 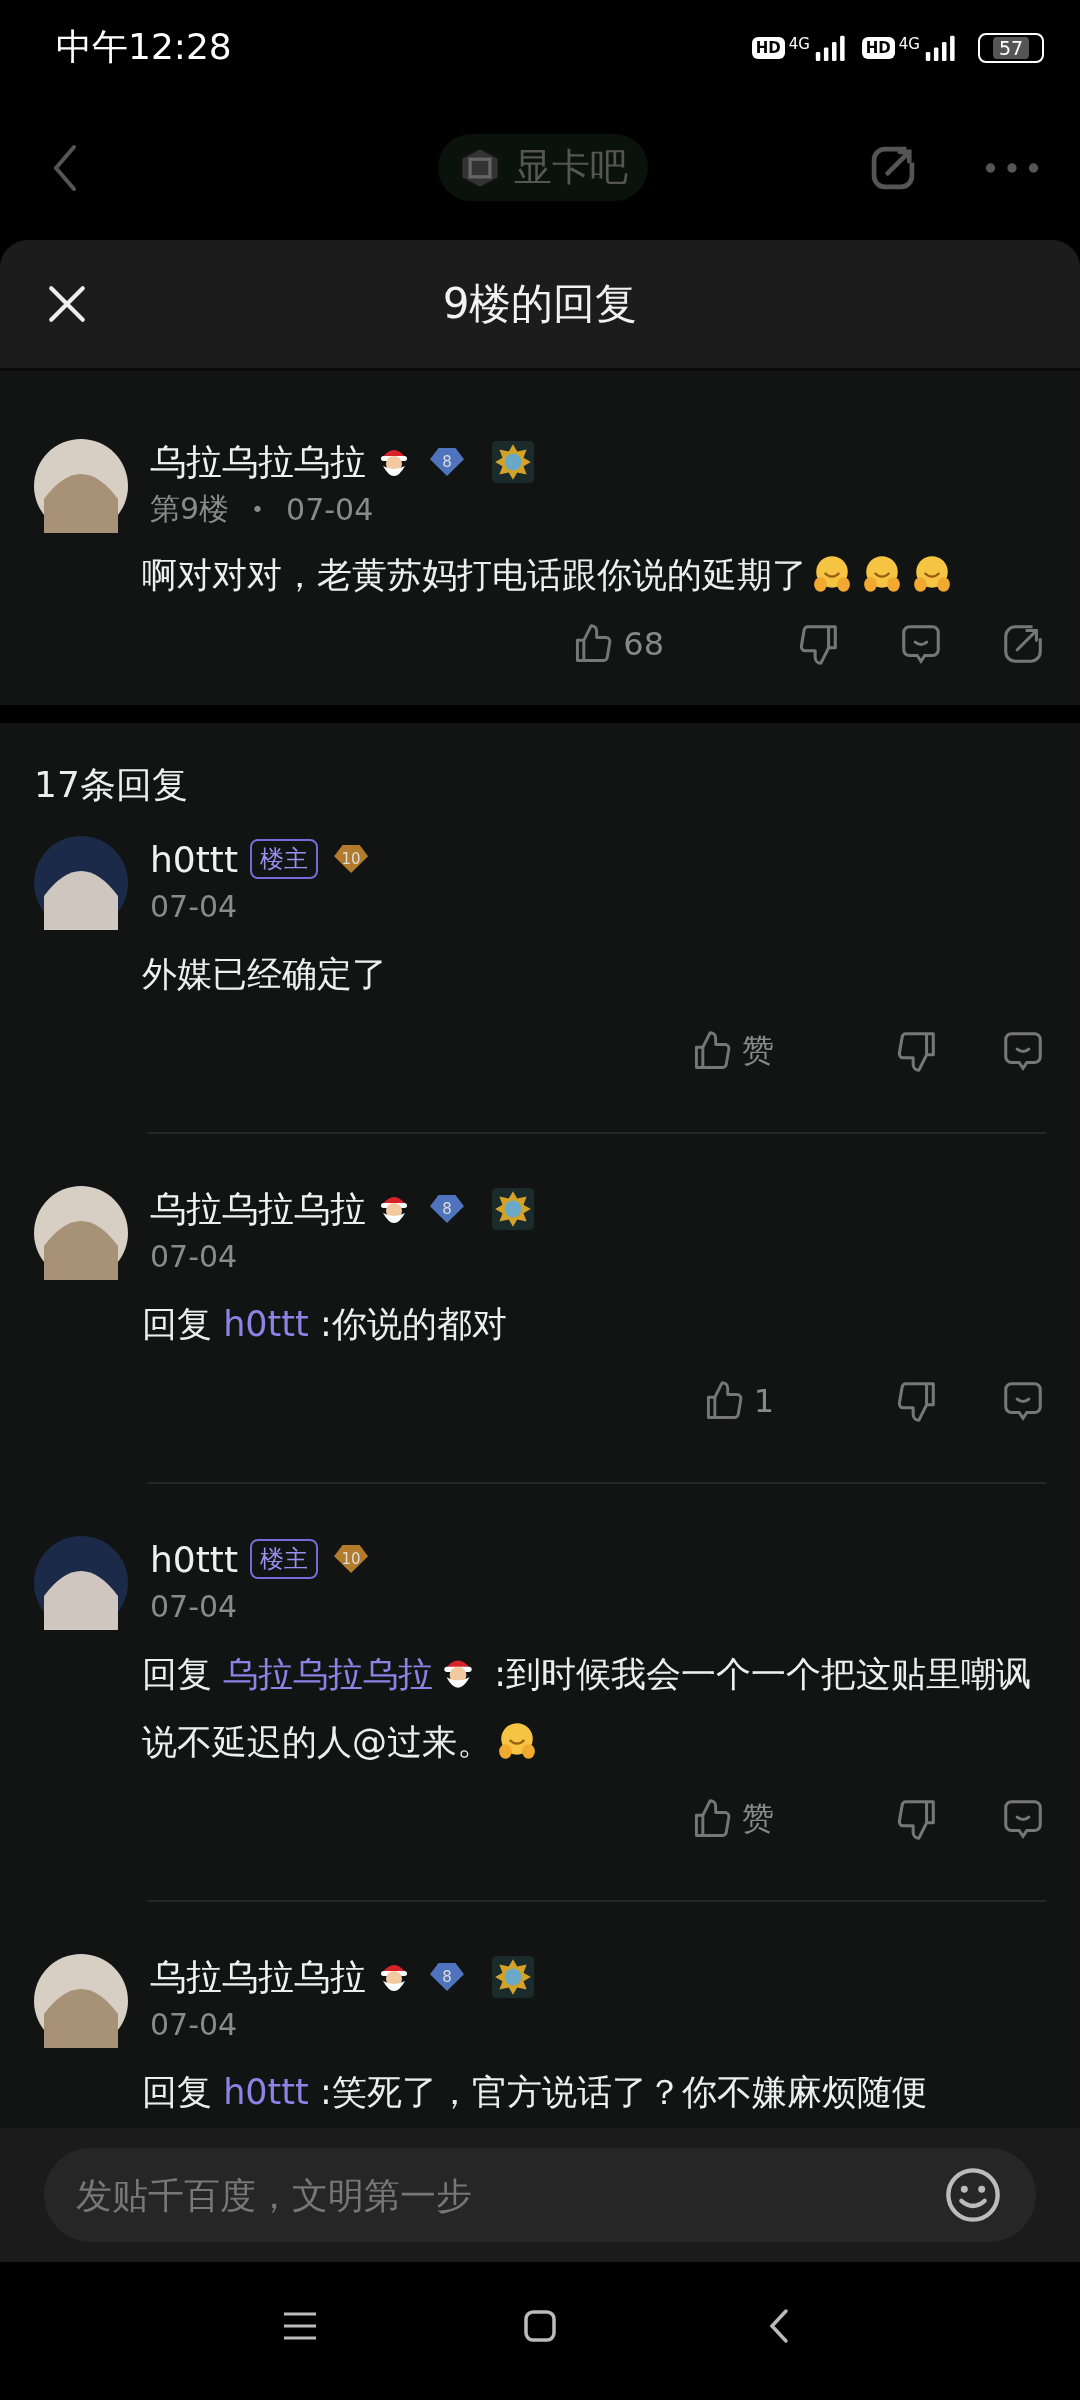 What do you see at coordinates (611, 575) in the screenshot?
I see `comment-text: 啊对对对，老黄苏妈打电话跟你说的延期了` at bounding box center [611, 575].